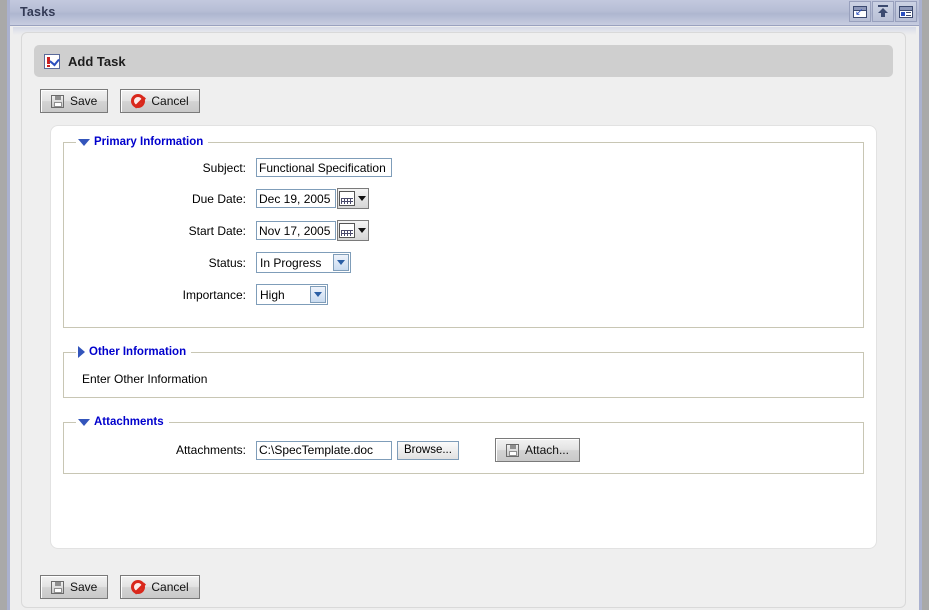 The image size is (929, 610). Describe the element at coordinates (463, 262) in the screenshot. I see `row-status: Status: In Progress` at that location.